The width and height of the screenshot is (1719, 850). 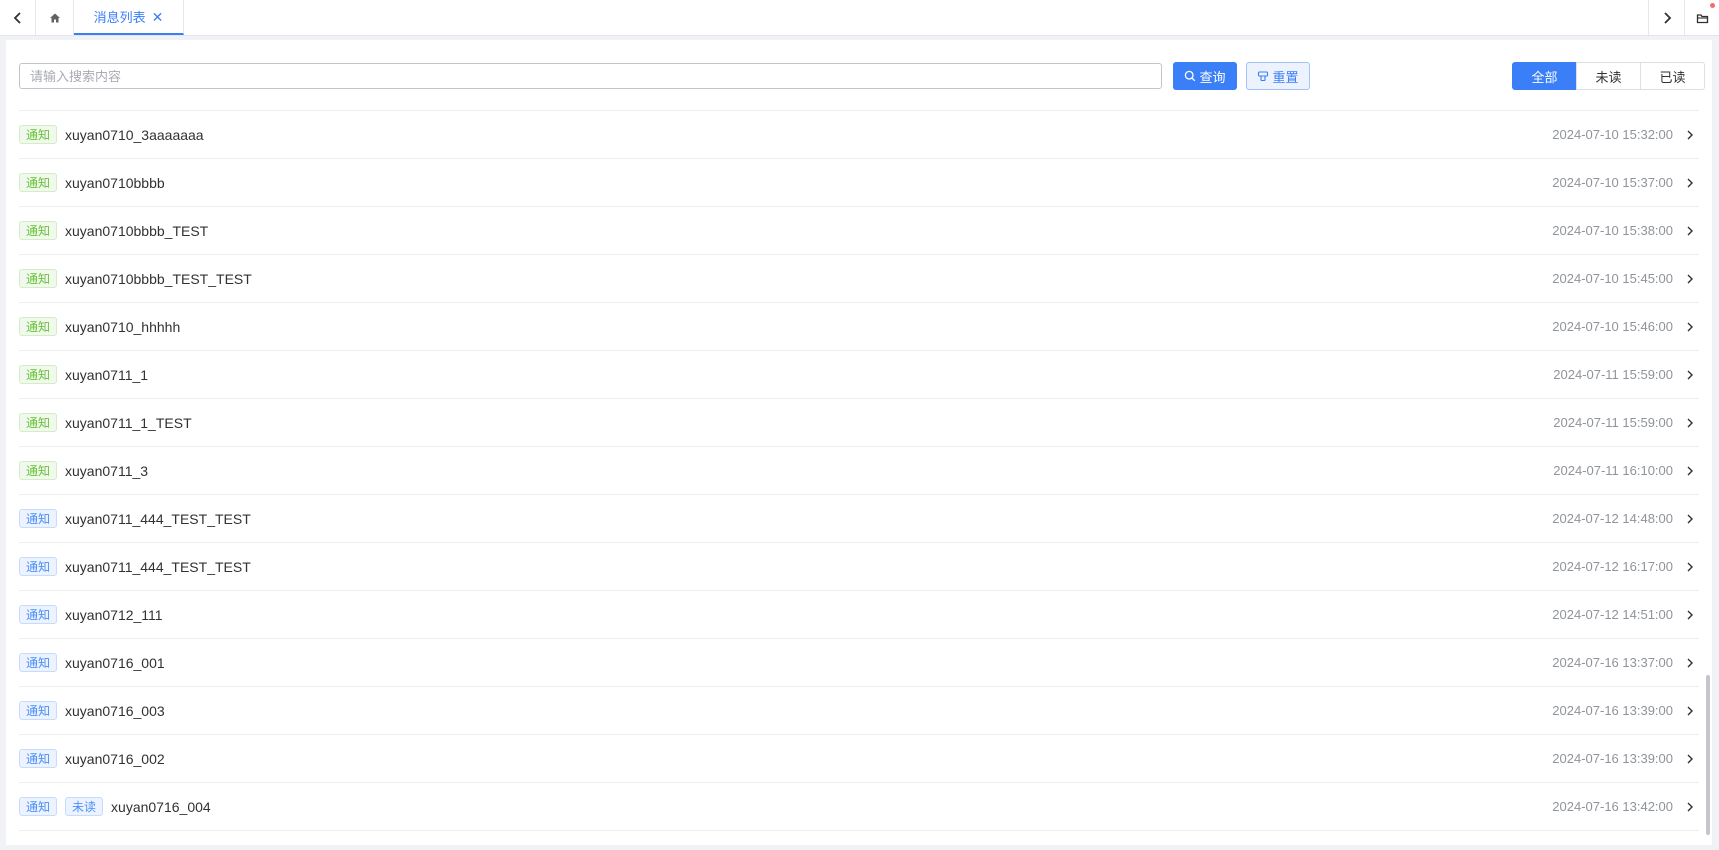 I want to click on chevron-left-icon, so click(x=17, y=17).